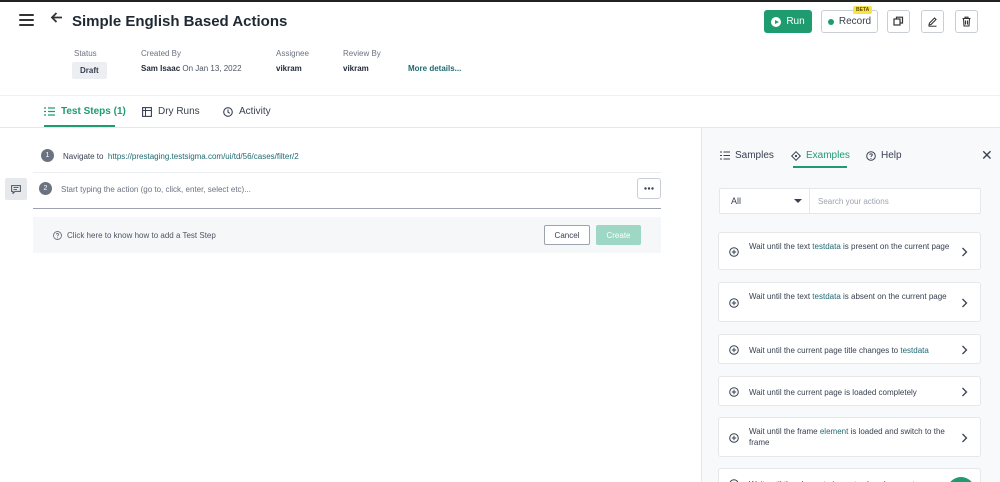 This screenshot has height=482, width=1000. Describe the element at coordinates (212, 68) in the screenshot. I see `created-date: On Jan 13, 2022` at that location.